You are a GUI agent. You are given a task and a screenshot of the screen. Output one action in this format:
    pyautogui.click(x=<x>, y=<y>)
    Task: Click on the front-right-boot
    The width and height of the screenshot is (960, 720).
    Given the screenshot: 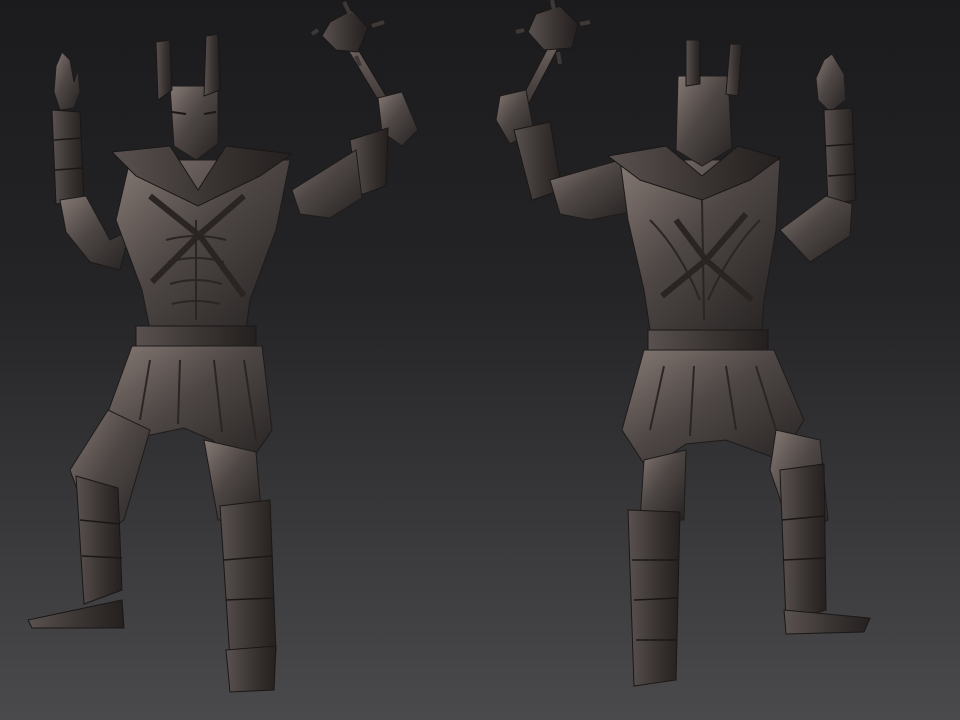 What is the action you would take?
    pyautogui.click(x=251, y=669)
    